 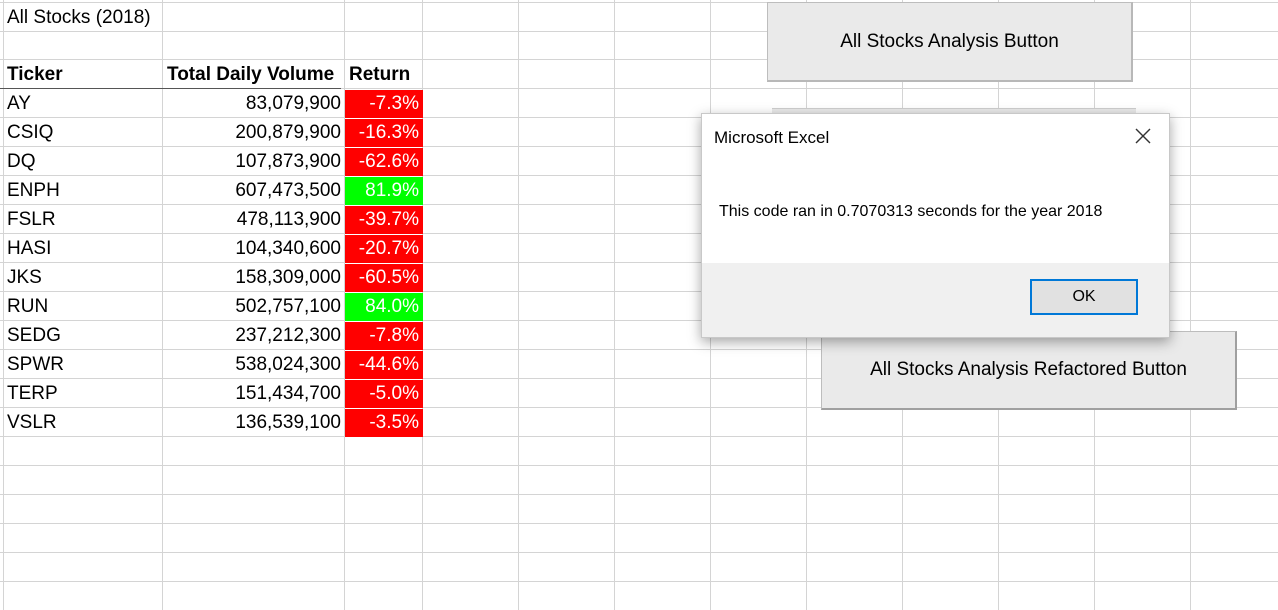 I want to click on return-cell: -39.7%, so click(x=384, y=220).